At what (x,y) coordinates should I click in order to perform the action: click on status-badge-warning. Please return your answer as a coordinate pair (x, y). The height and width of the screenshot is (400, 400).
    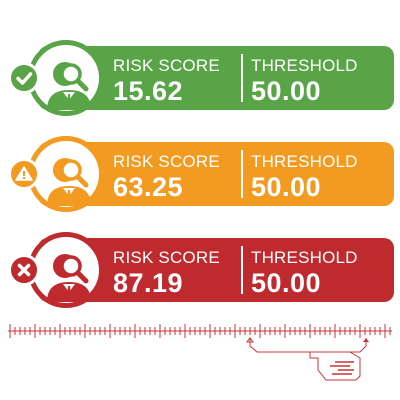
    Looking at the image, I should click on (24, 174).